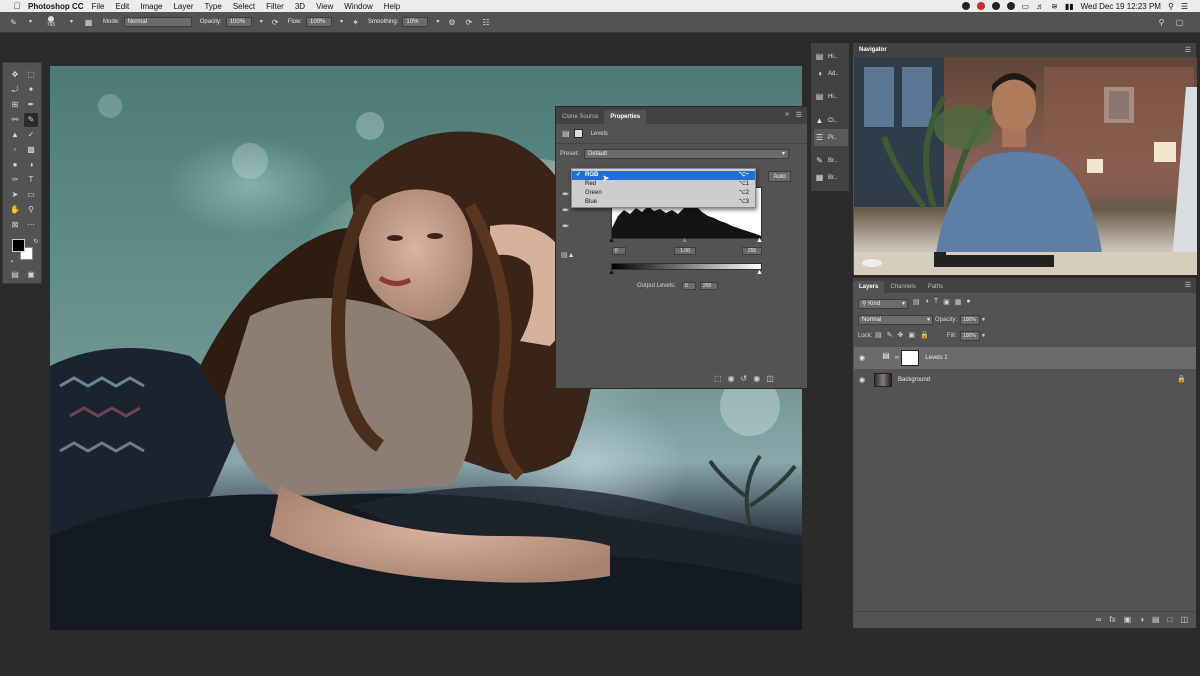 The height and width of the screenshot is (676, 1200). What do you see at coordinates (15, 210) in the screenshot?
I see `hand-tool-icon: ✋` at bounding box center [15, 210].